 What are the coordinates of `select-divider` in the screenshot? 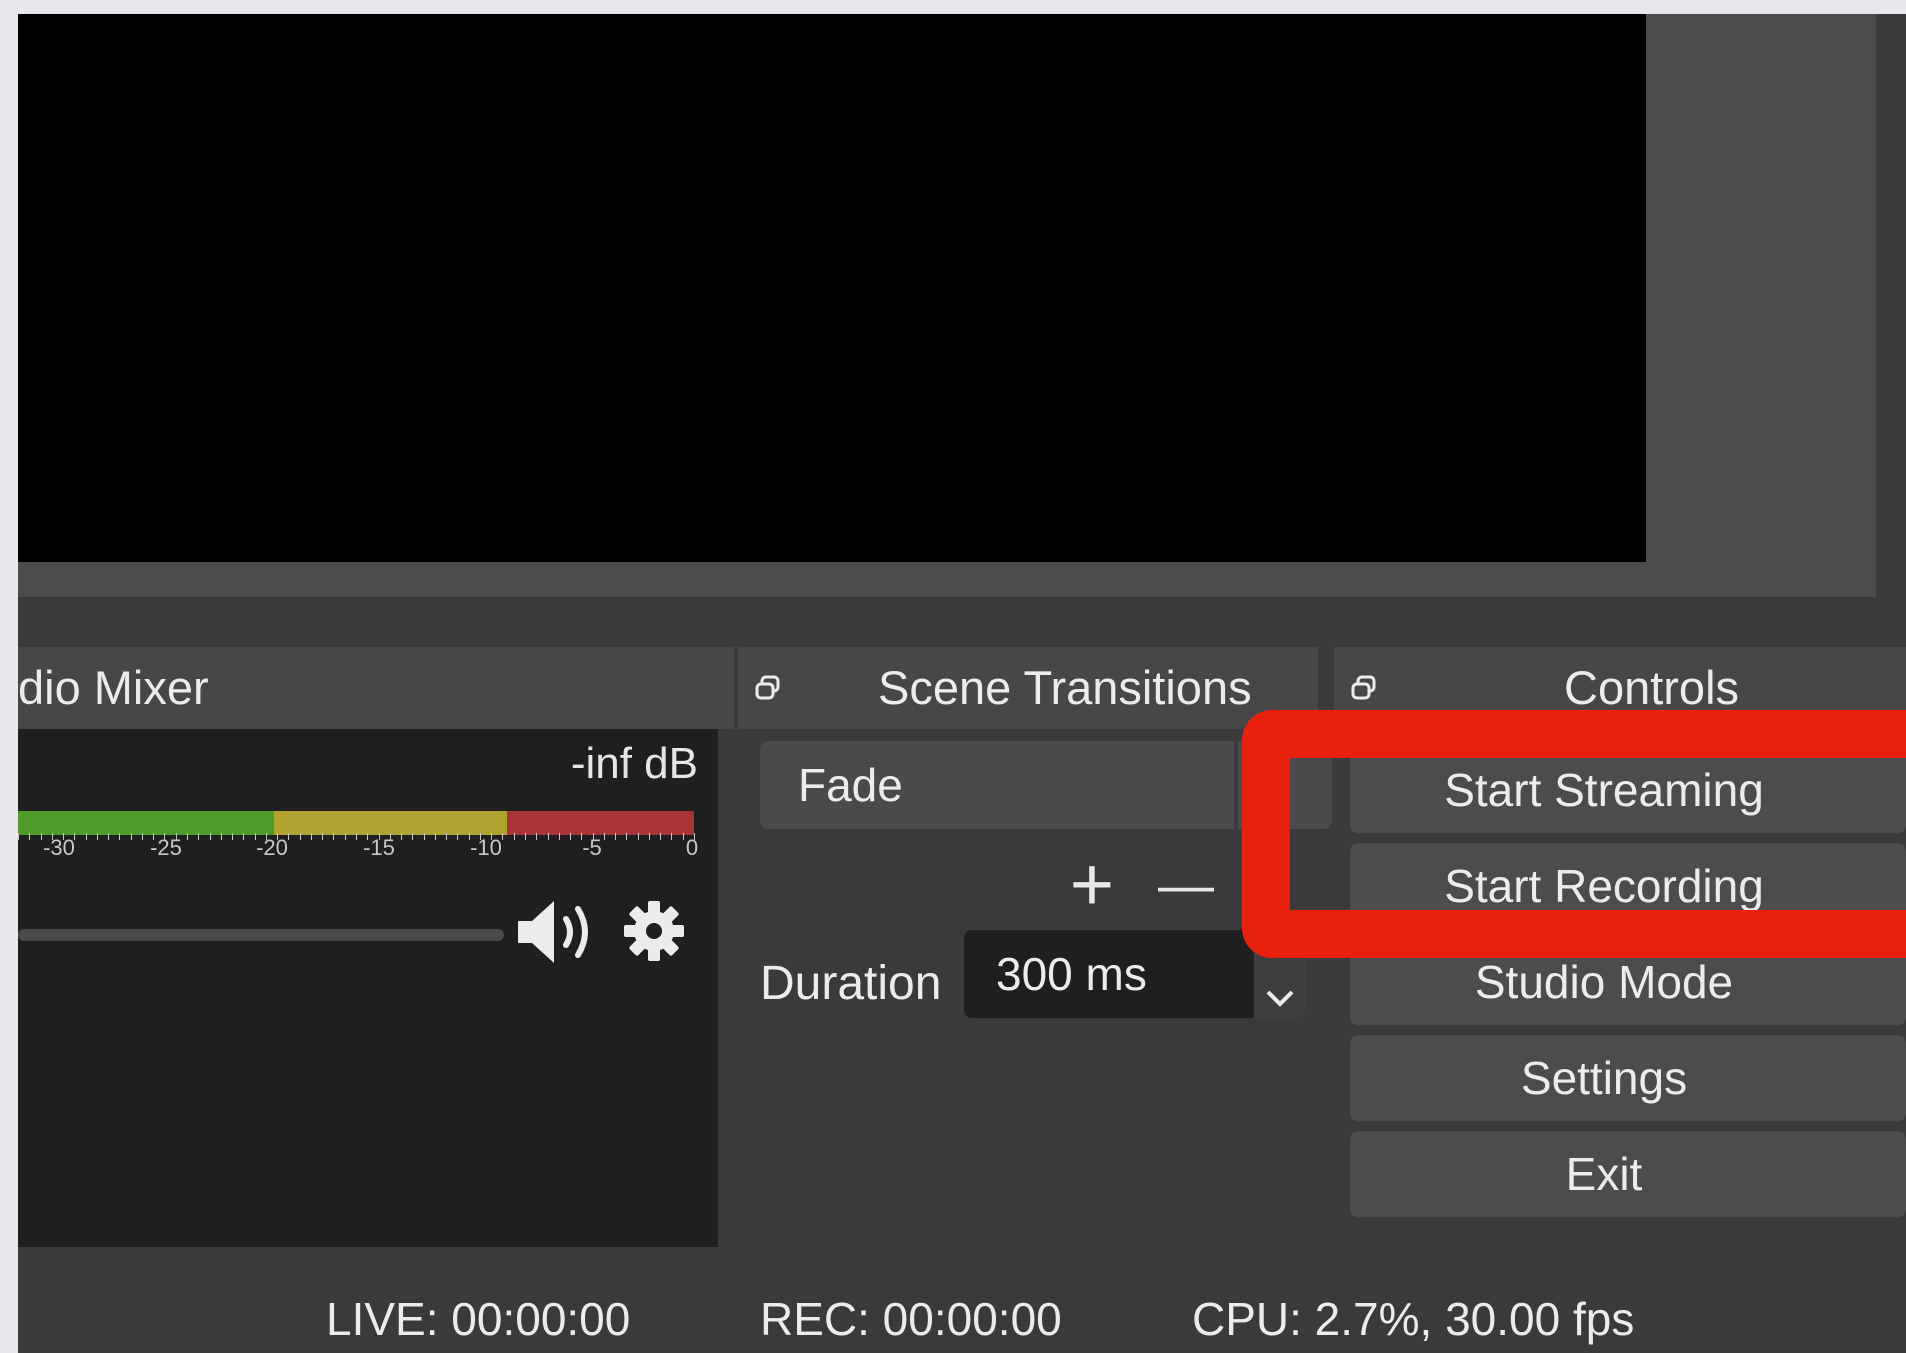 It's located at (1236, 785).